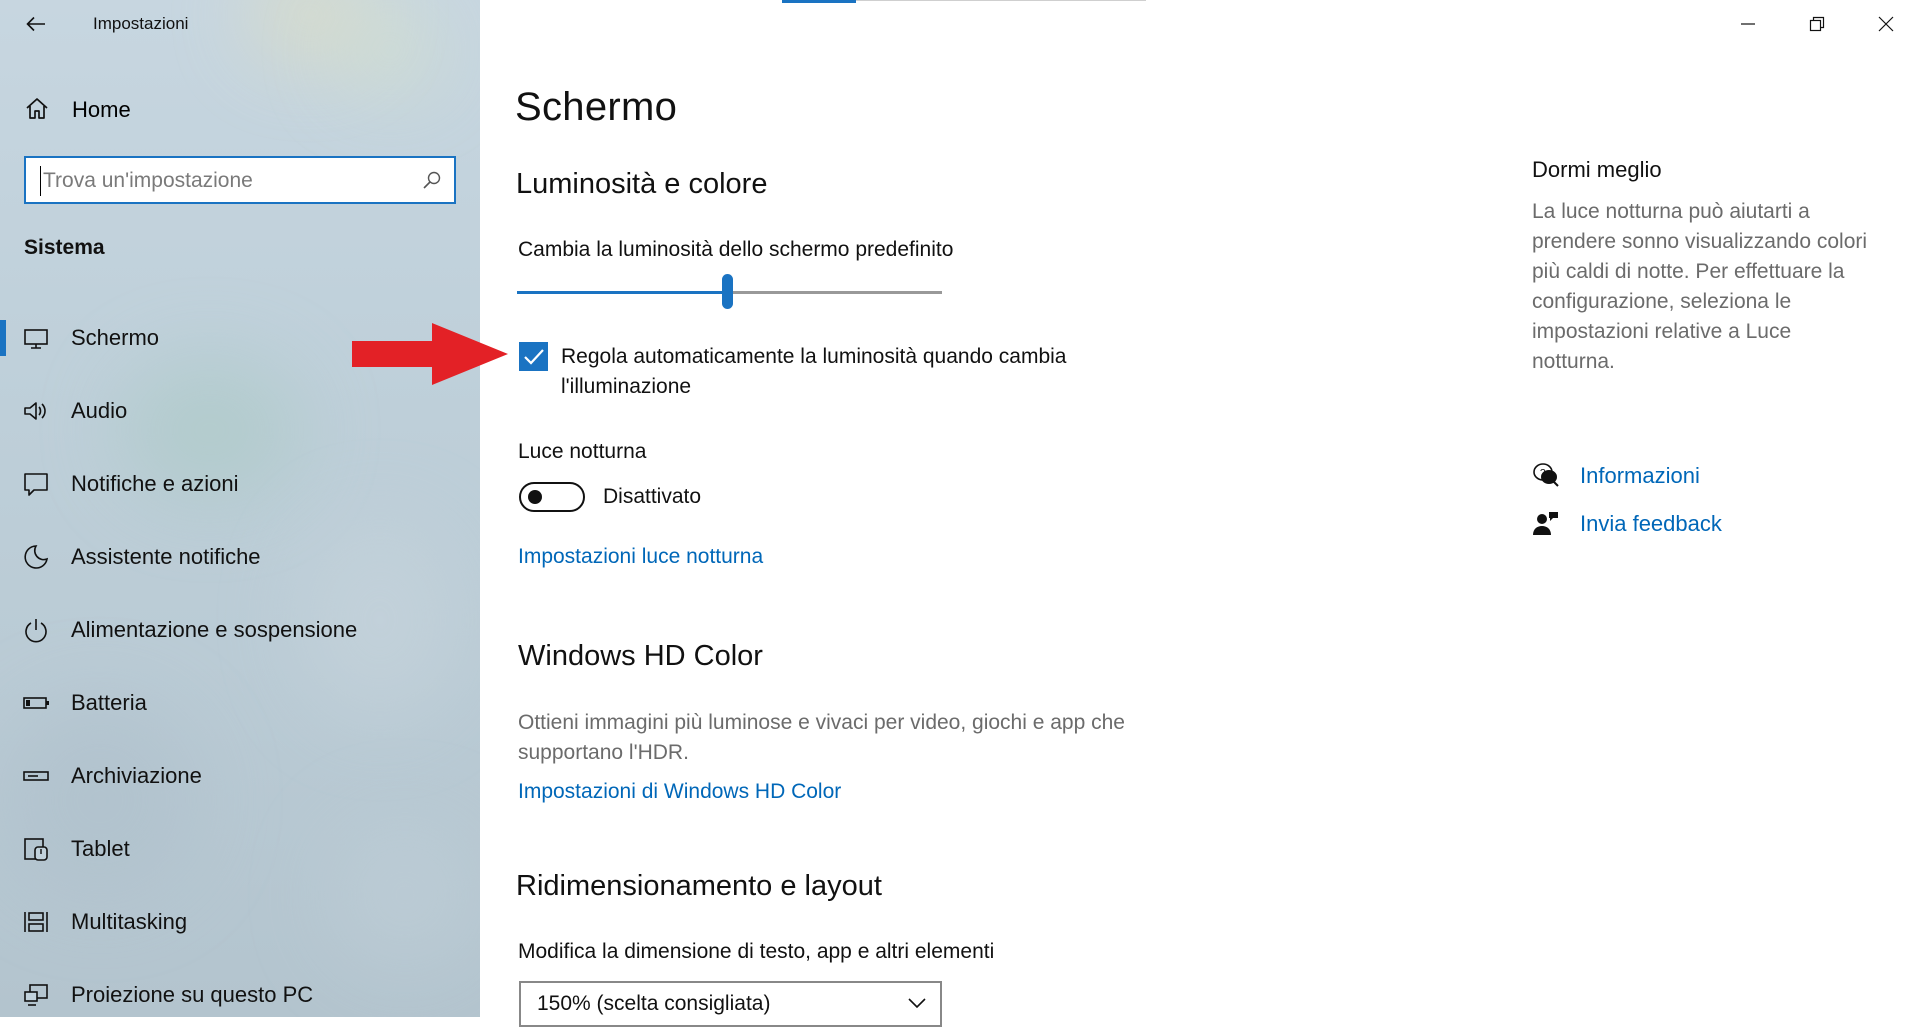 This screenshot has width=1920, height=1027. What do you see at coordinates (36, 484) in the screenshot?
I see `notification-icon` at bounding box center [36, 484].